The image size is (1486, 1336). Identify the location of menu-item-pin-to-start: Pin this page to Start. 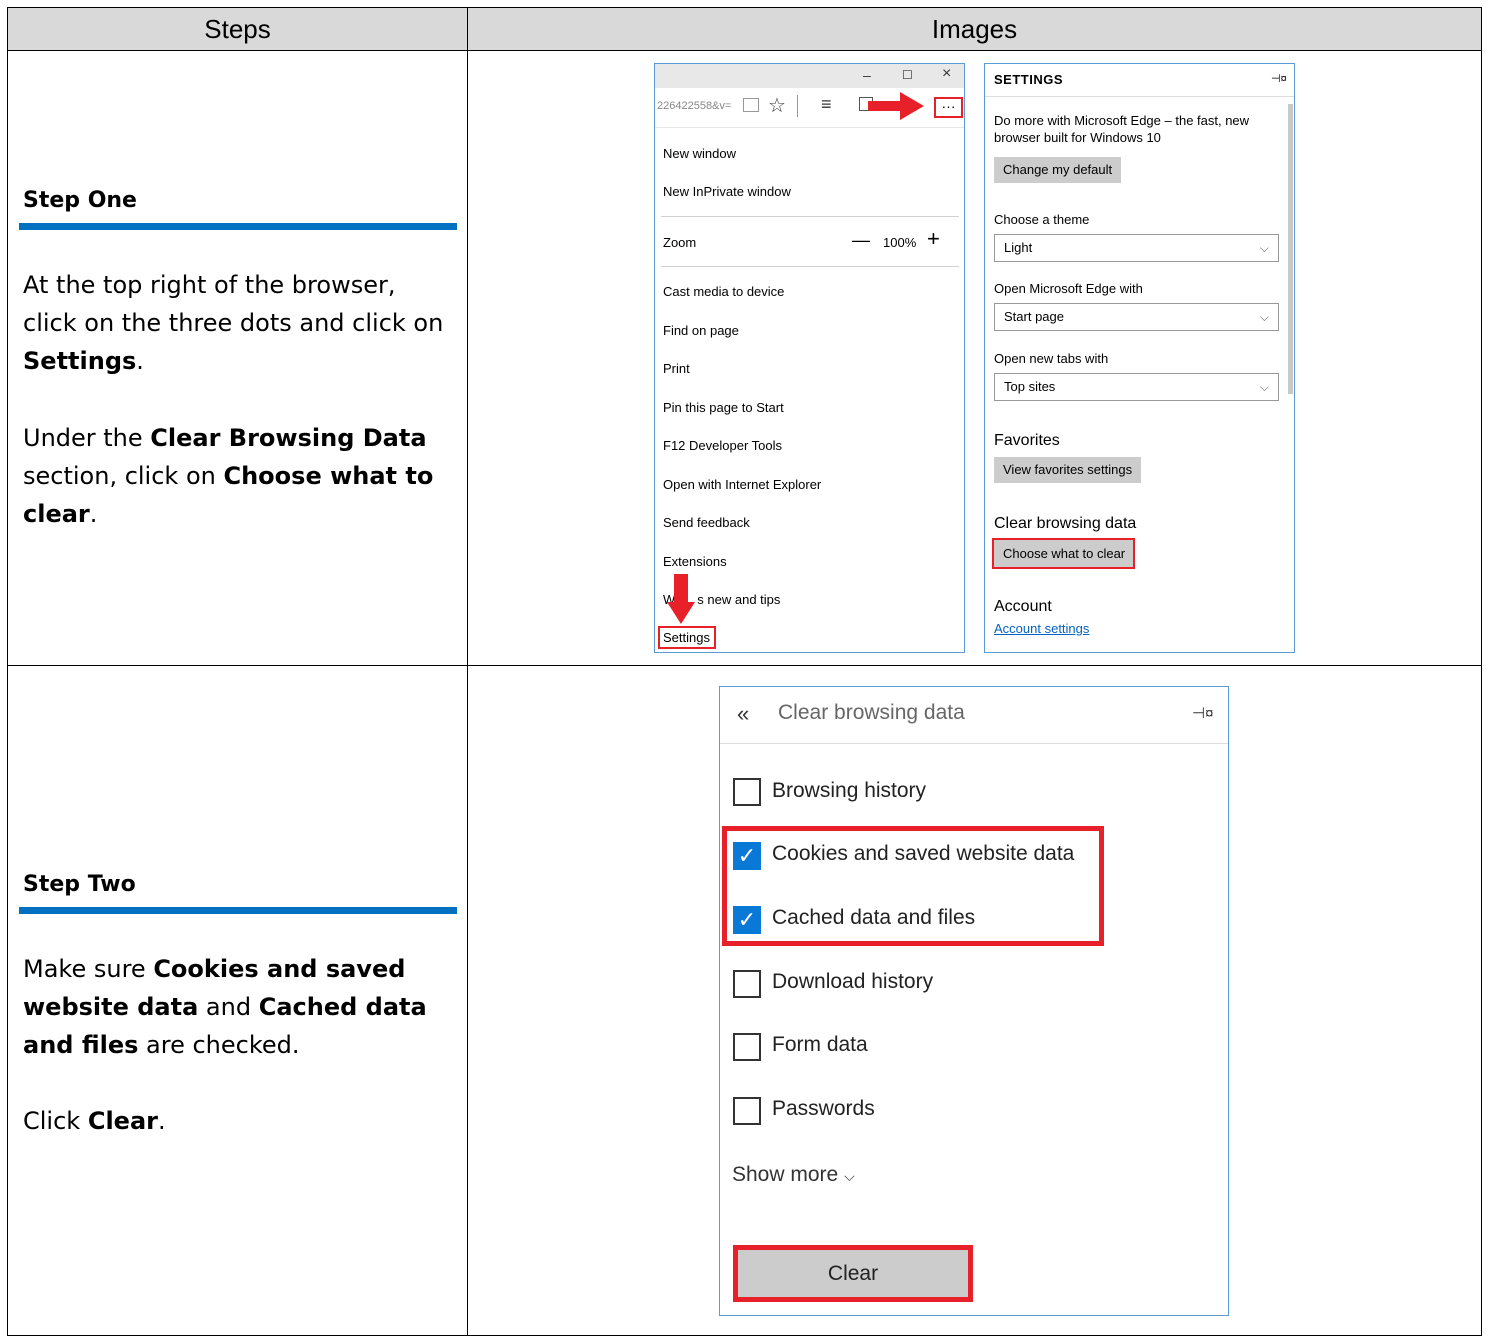
(723, 407).